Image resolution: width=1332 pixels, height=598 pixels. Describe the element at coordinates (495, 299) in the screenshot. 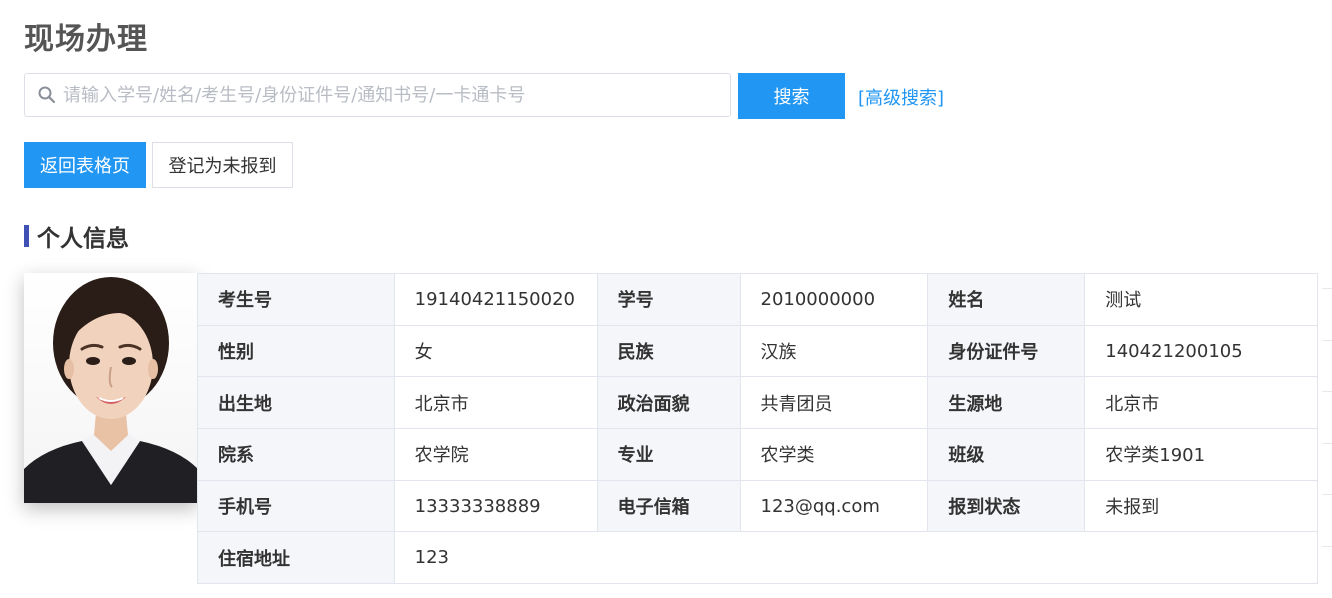

I see `field-value: 19140421150020` at that location.